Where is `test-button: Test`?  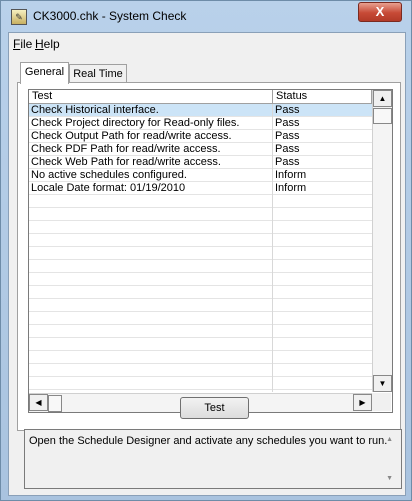 test-button: Test is located at coordinates (214, 408).